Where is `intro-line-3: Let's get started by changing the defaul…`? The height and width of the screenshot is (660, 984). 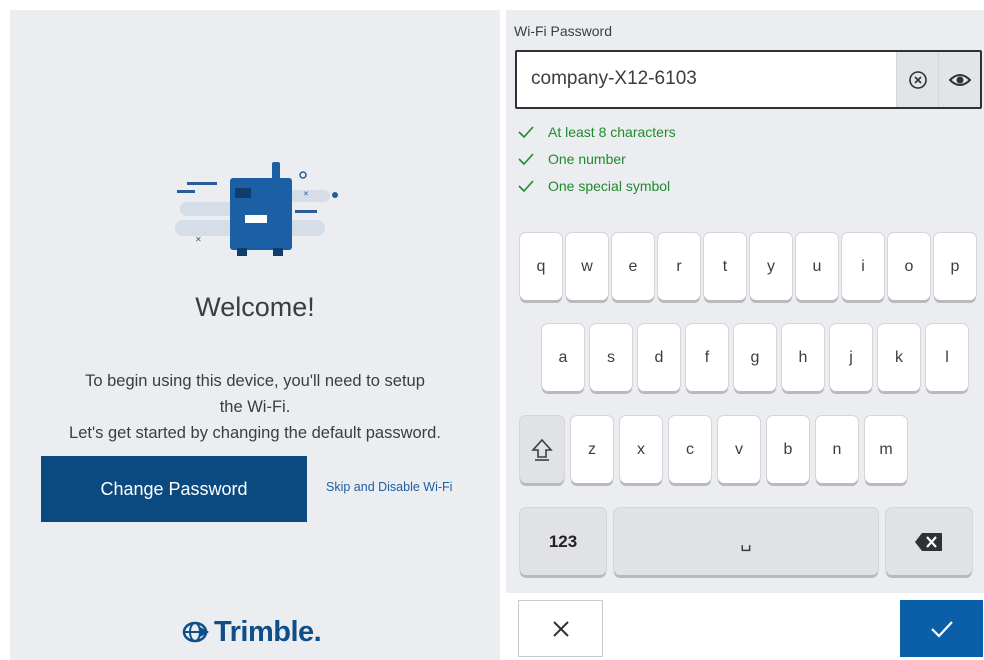
intro-line-3: Let's get started by changing the defaul… is located at coordinates (255, 433).